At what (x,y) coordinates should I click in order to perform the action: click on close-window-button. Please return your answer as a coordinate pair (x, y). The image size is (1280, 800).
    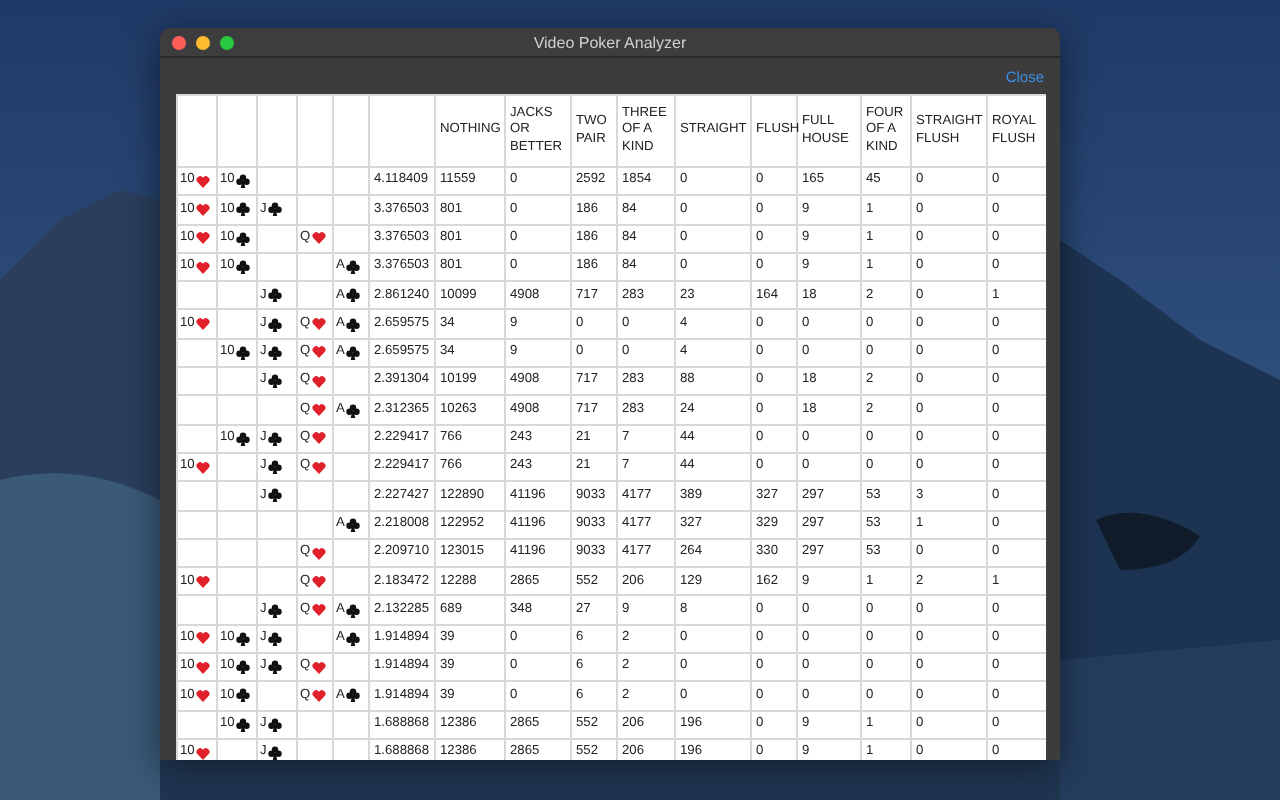
    Looking at the image, I should click on (179, 42).